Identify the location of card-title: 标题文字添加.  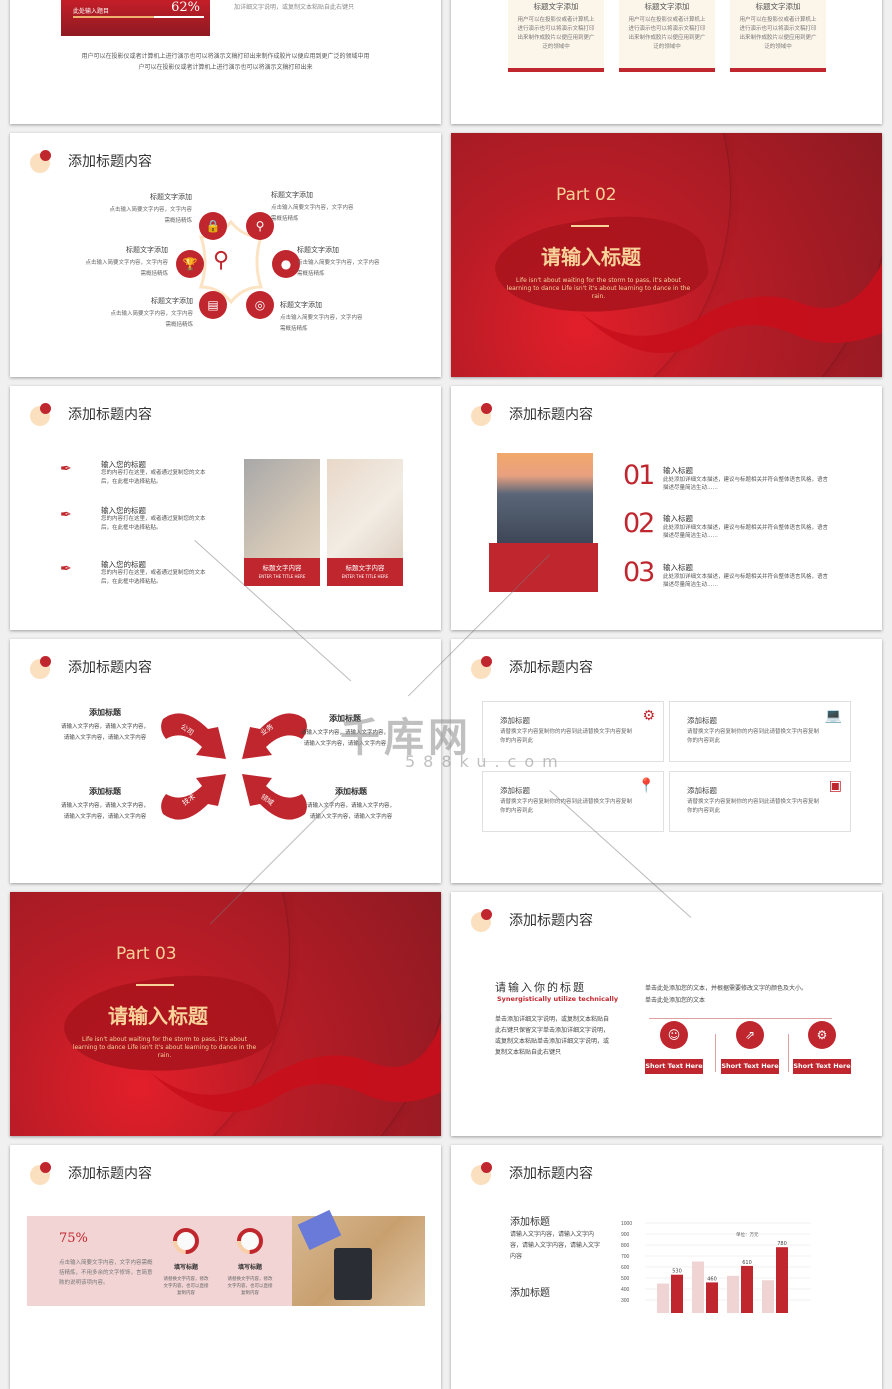
(556, 6).